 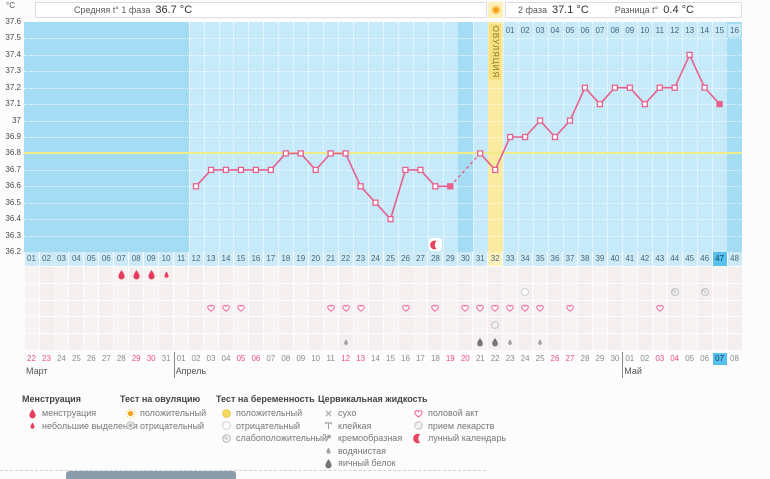 I want to click on diff-label: Разница t°, so click(x=636, y=10).